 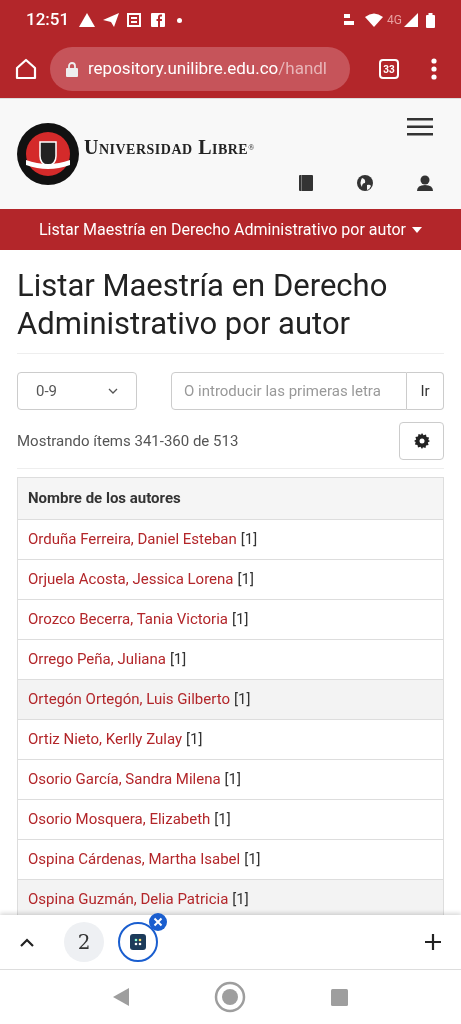 I want to click on more-icon, so click(x=434, y=69).